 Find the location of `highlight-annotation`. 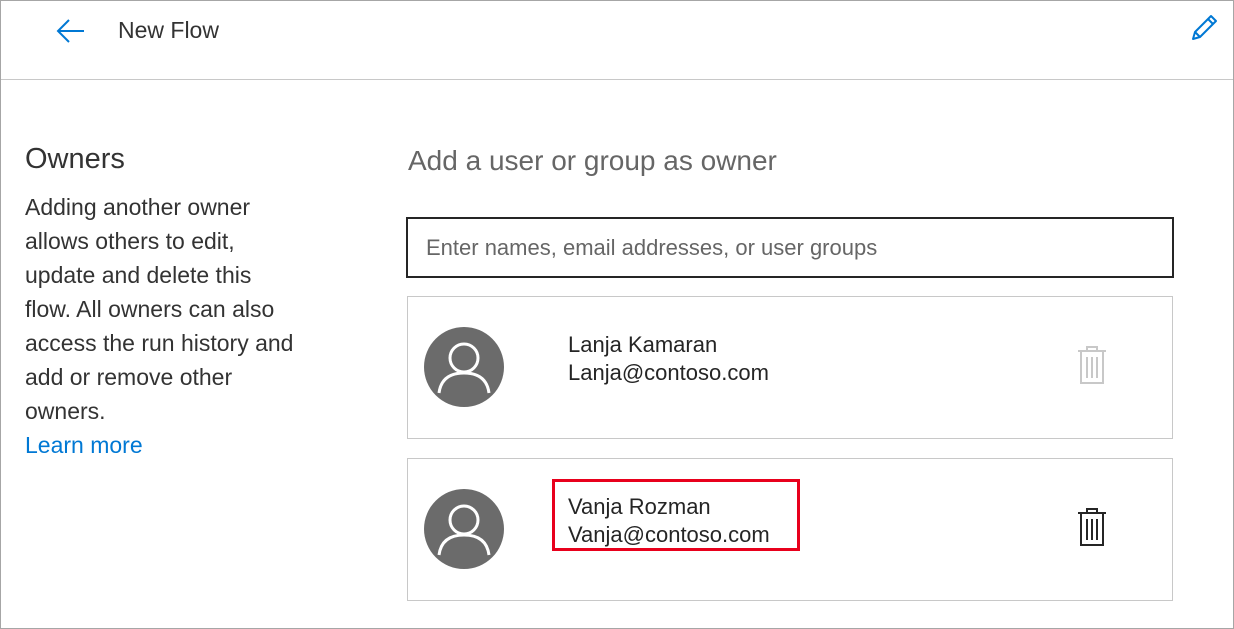

highlight-annotation is located at coordinates (676, 515).